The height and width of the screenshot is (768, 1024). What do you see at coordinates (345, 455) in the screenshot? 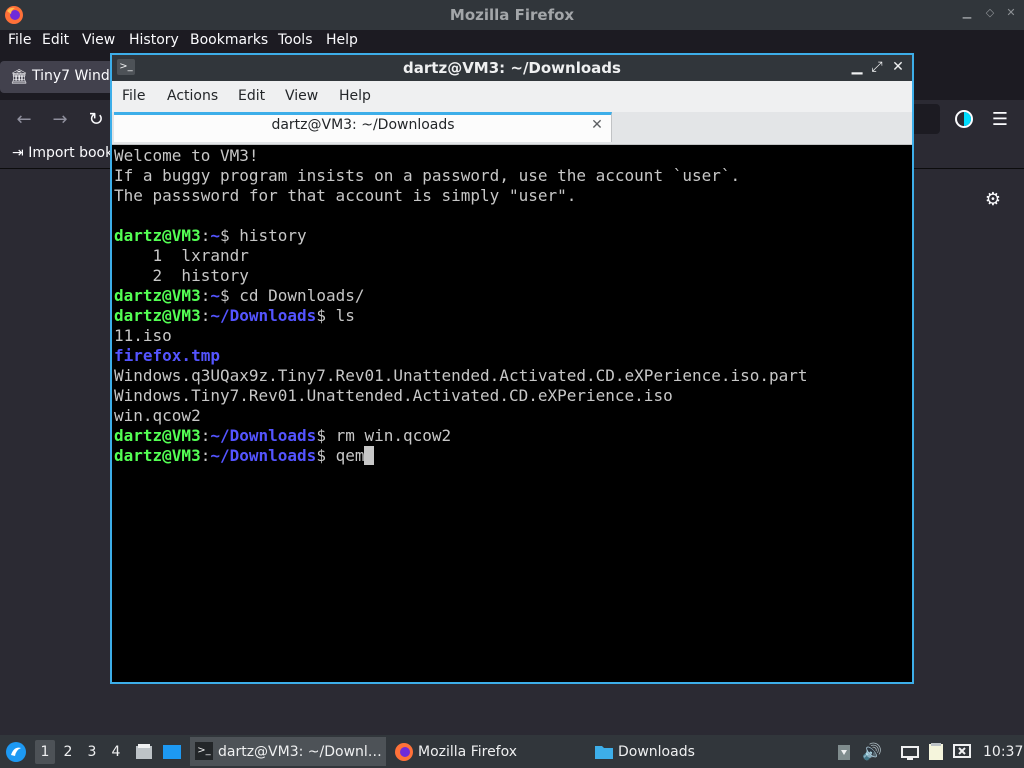
I see `command-input: qem` at bounding box center [345, 455].